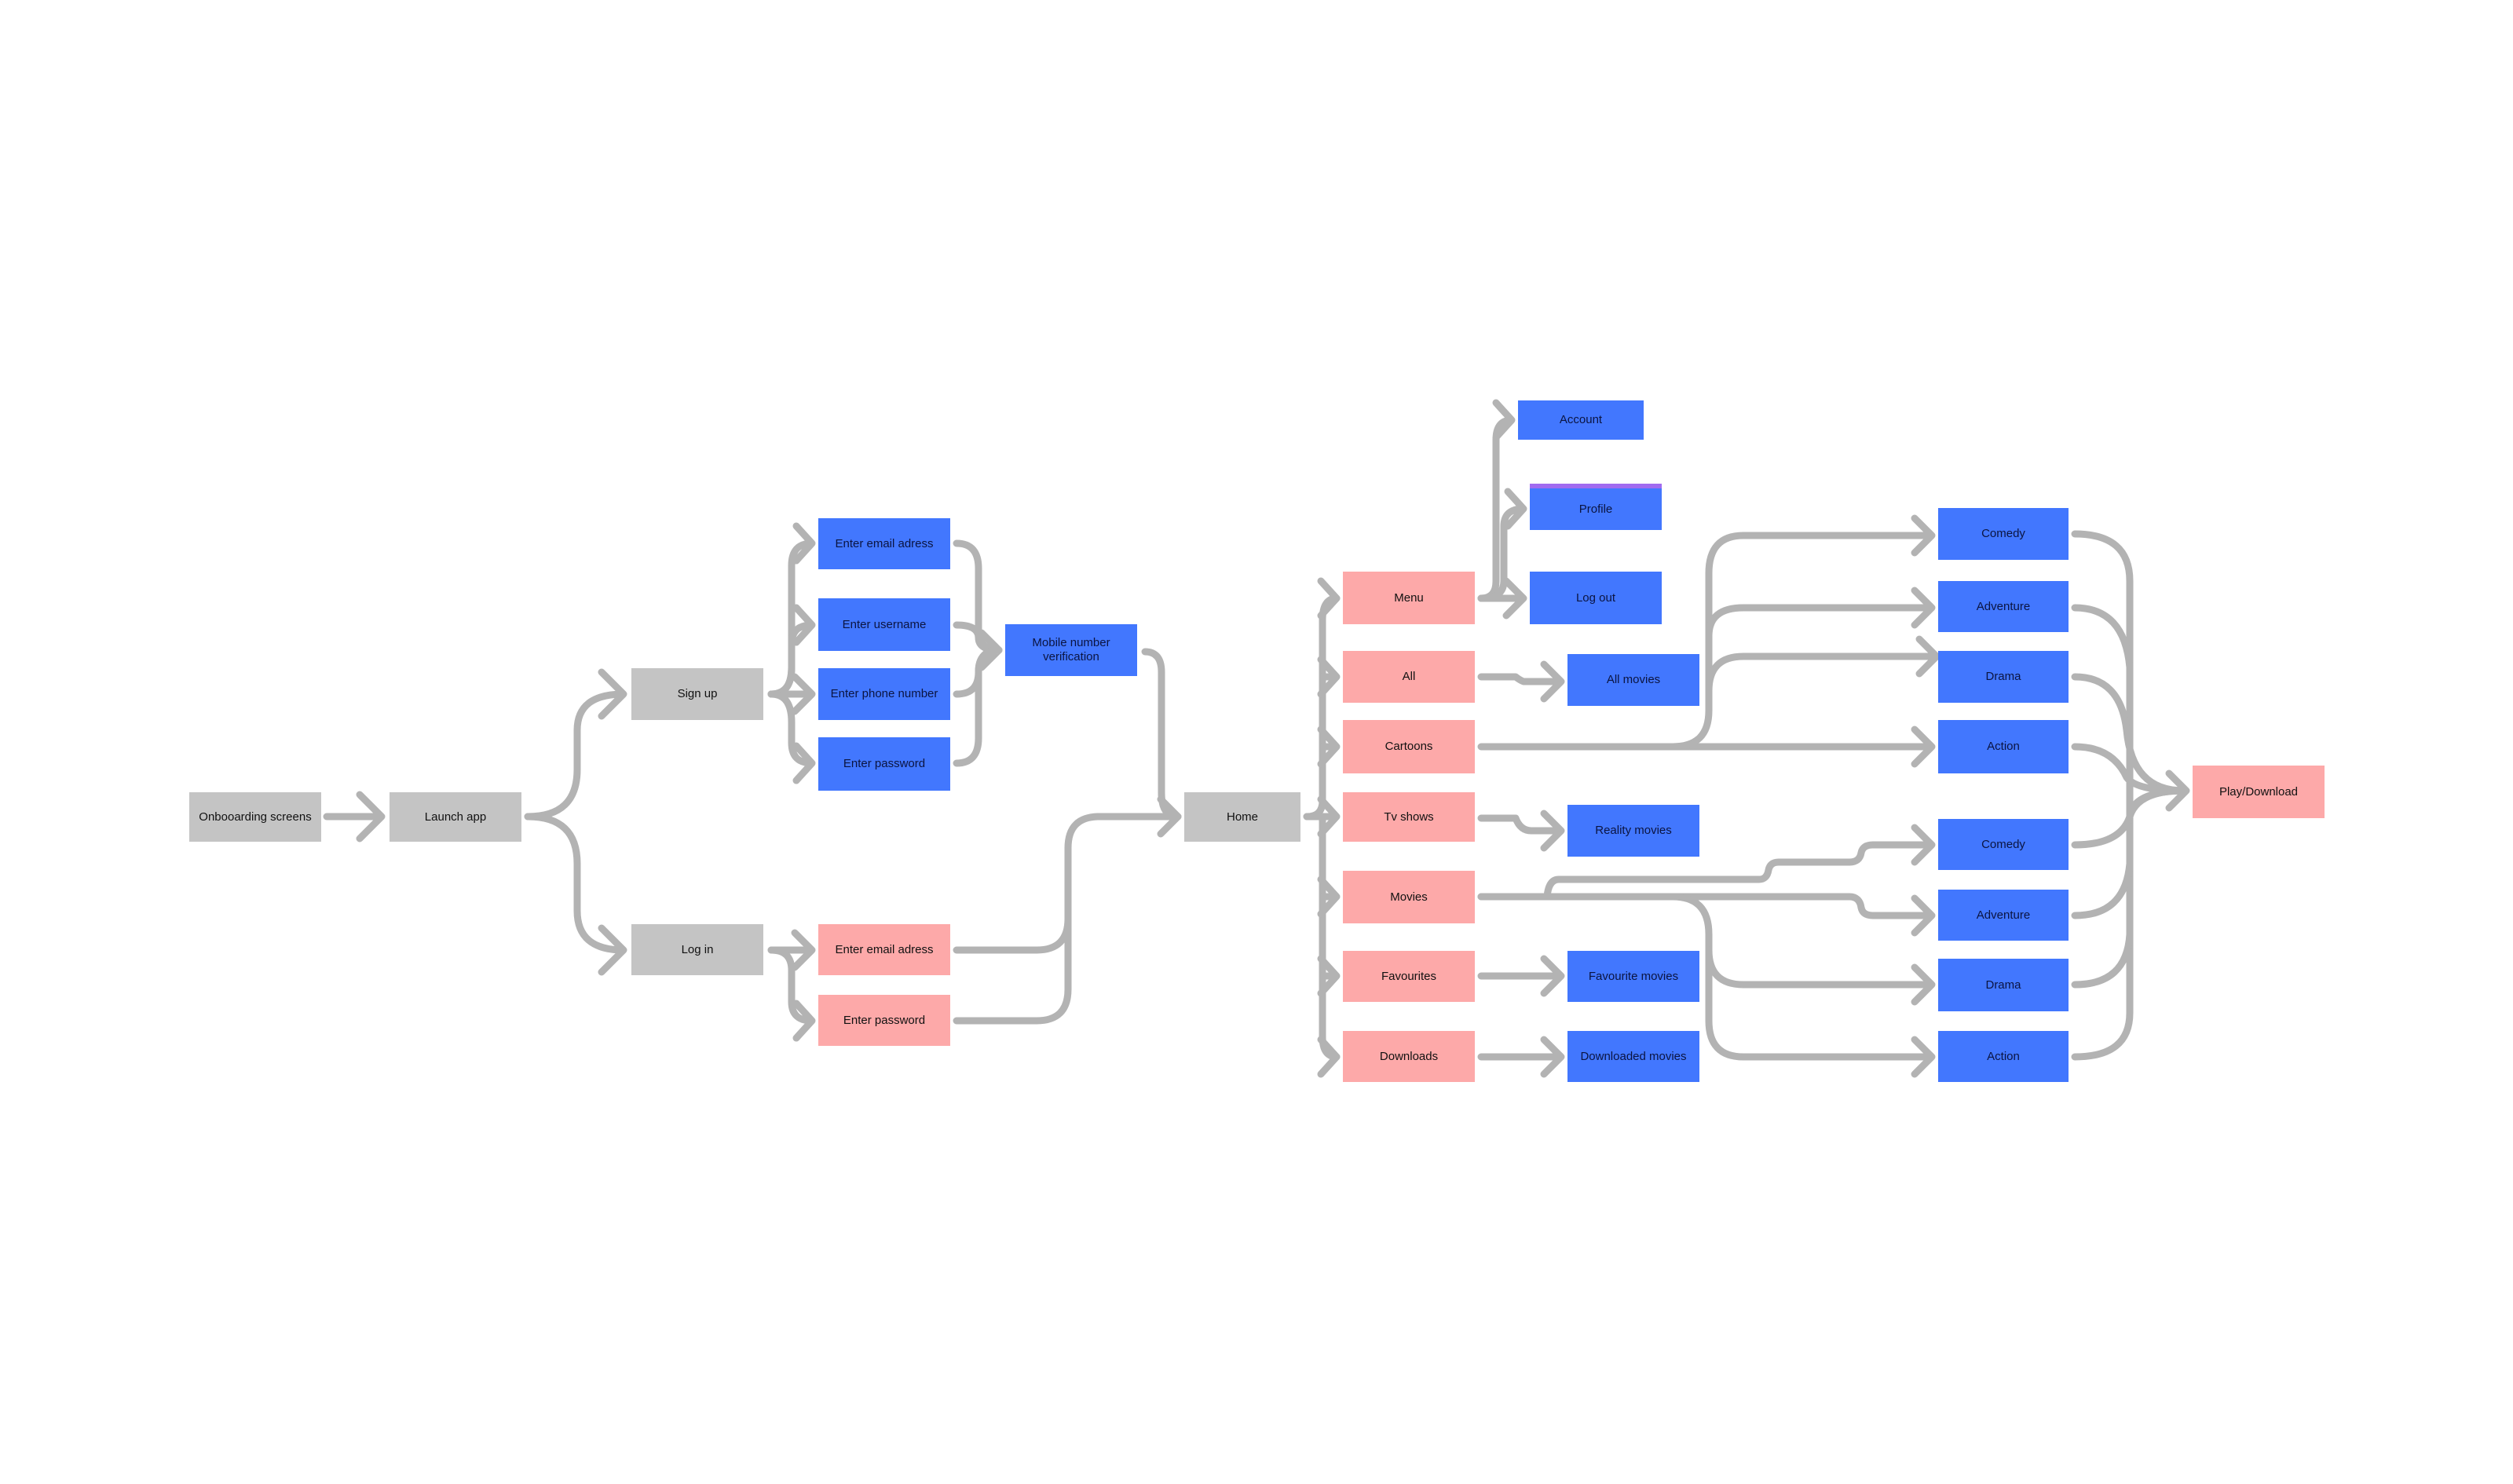  I want to click on node-mobile-verification: Mobile number verification, so click(1071, 650).